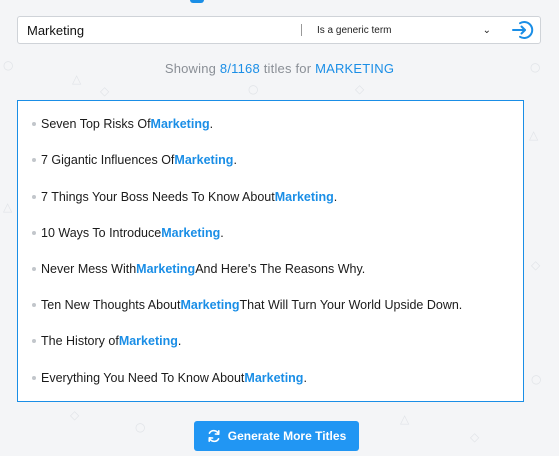 The image size is (559, 456). I want to click on search-bar: Is a generic term ⌄, so click(279, 30).